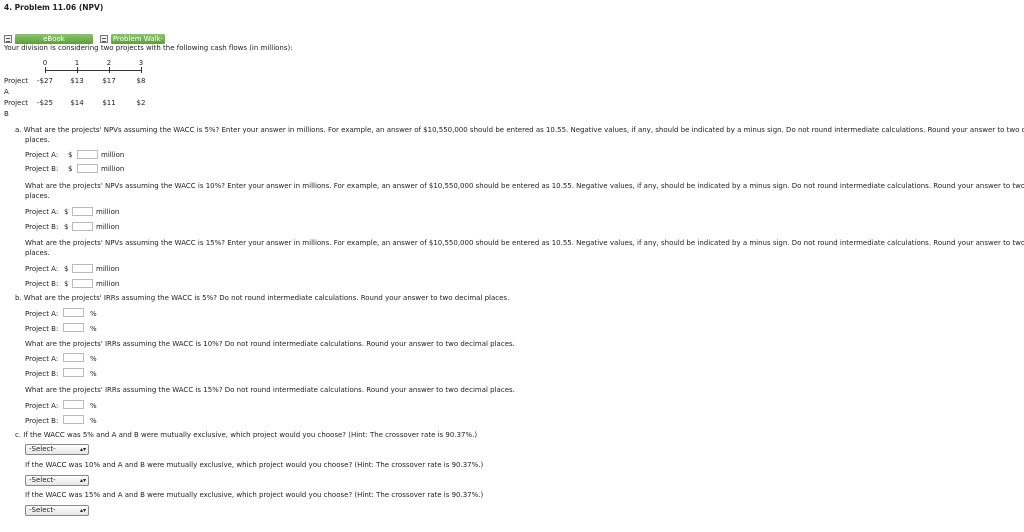 The width and height of the screenshot is (1024, 532). What do you see at coordinates (8, 39) in the screenshot?
I see `ebook-icon` at bounding box center [8, 39].